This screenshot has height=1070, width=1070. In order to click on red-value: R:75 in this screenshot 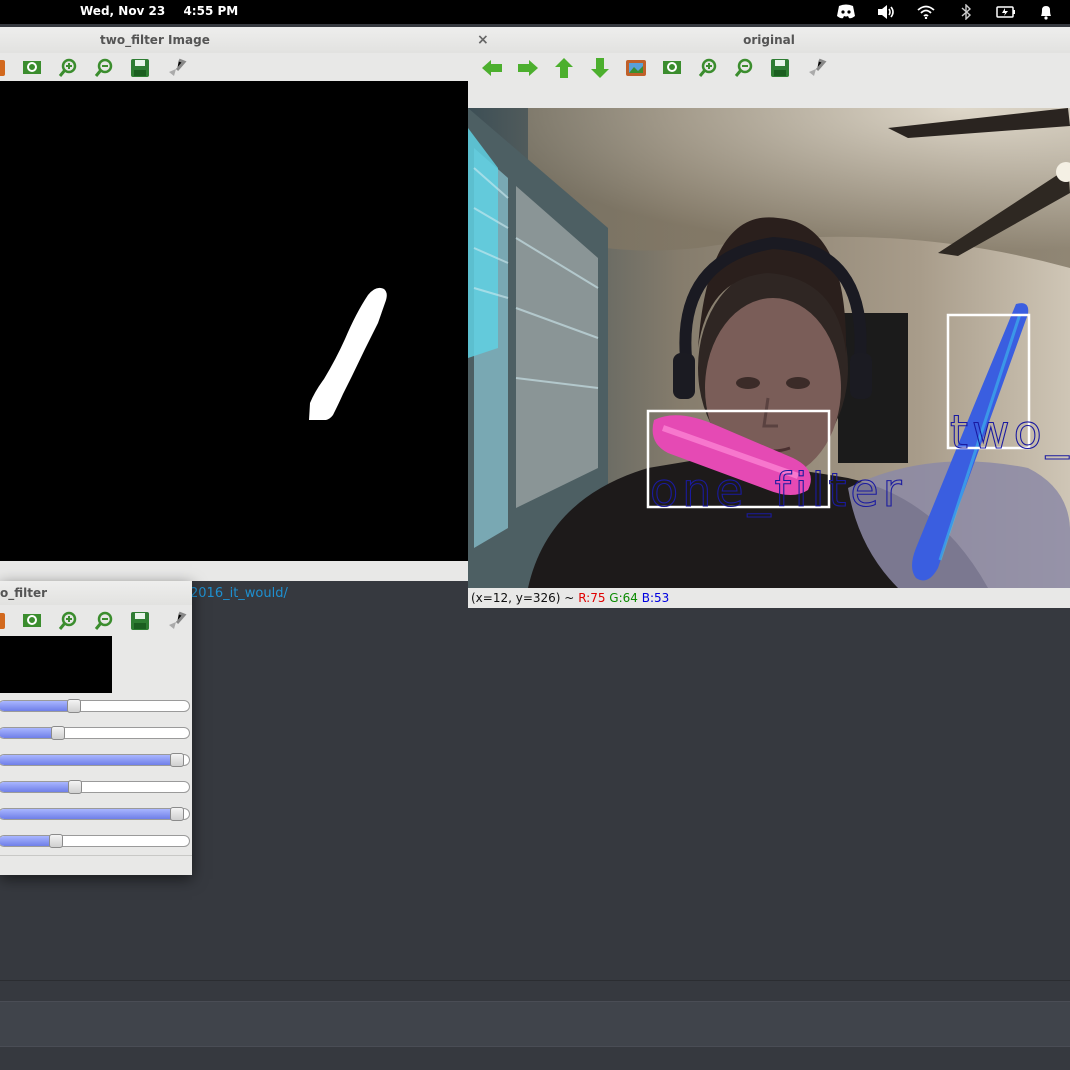, I will do `click(592, 598)`.